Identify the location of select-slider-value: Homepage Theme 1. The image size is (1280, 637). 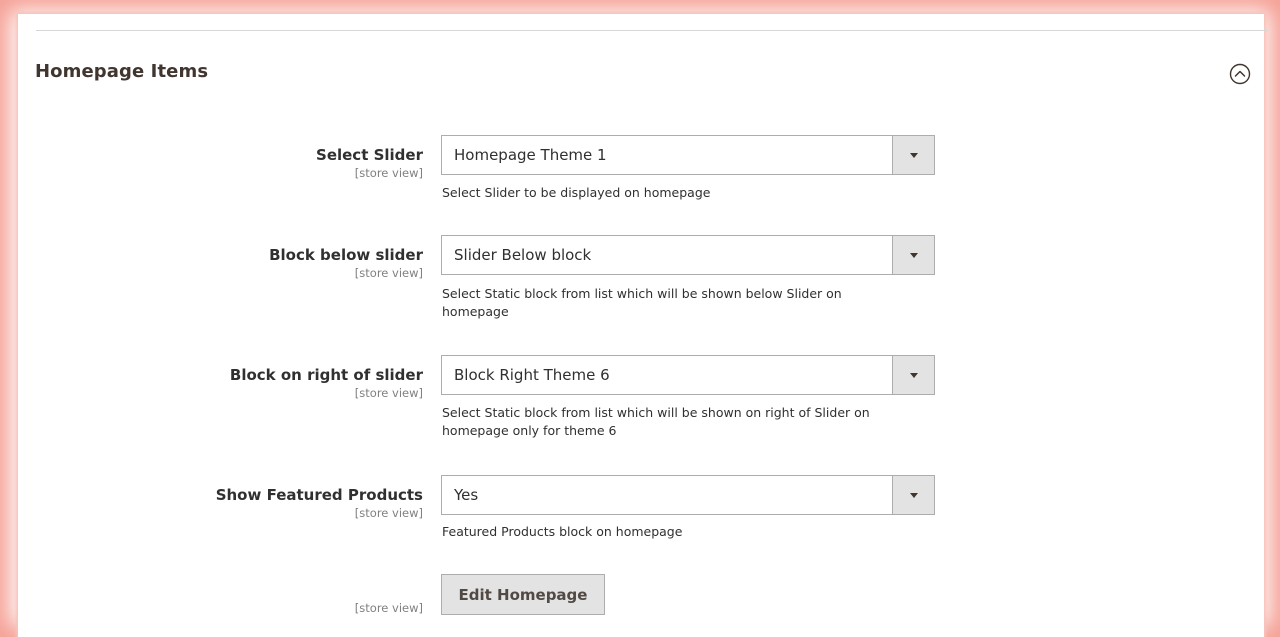
(530, 155).